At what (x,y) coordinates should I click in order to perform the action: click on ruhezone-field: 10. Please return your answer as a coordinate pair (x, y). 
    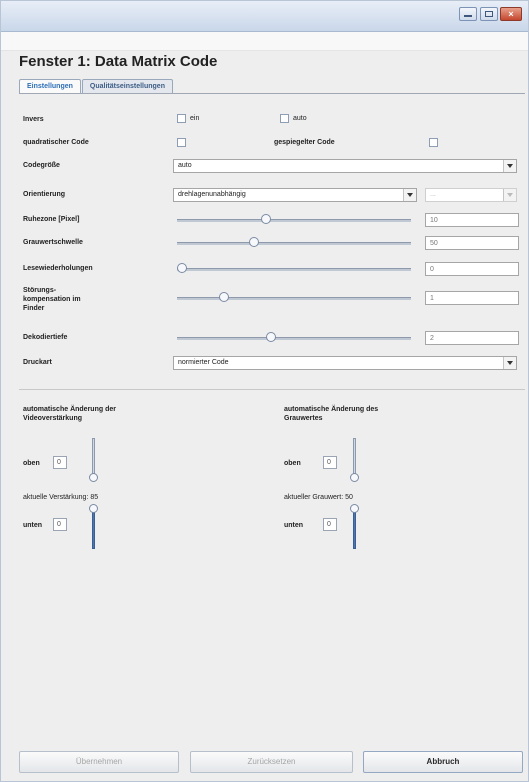
    Looking at the image, I should click on (472, 220).